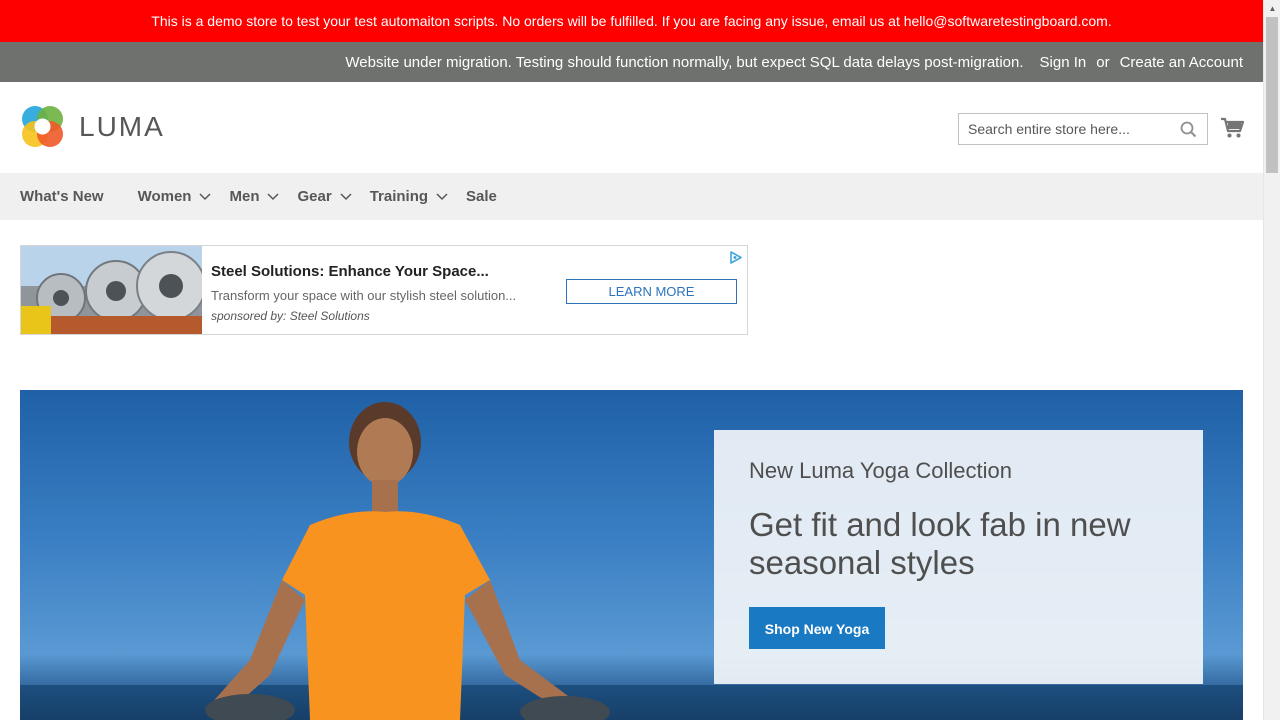  Describe the element at coordinates (111, 290) in the screenshot. I see `ad-image` at that location.